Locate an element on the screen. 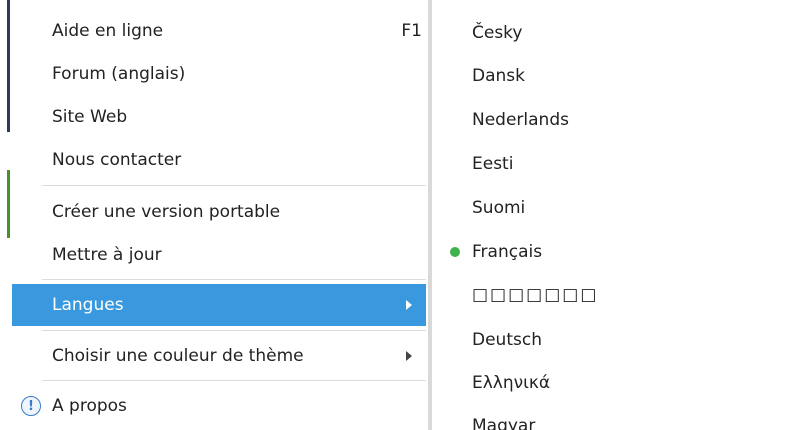  menu-item-label: Choisir une couleur de thème is located at coordinates (178, 356).